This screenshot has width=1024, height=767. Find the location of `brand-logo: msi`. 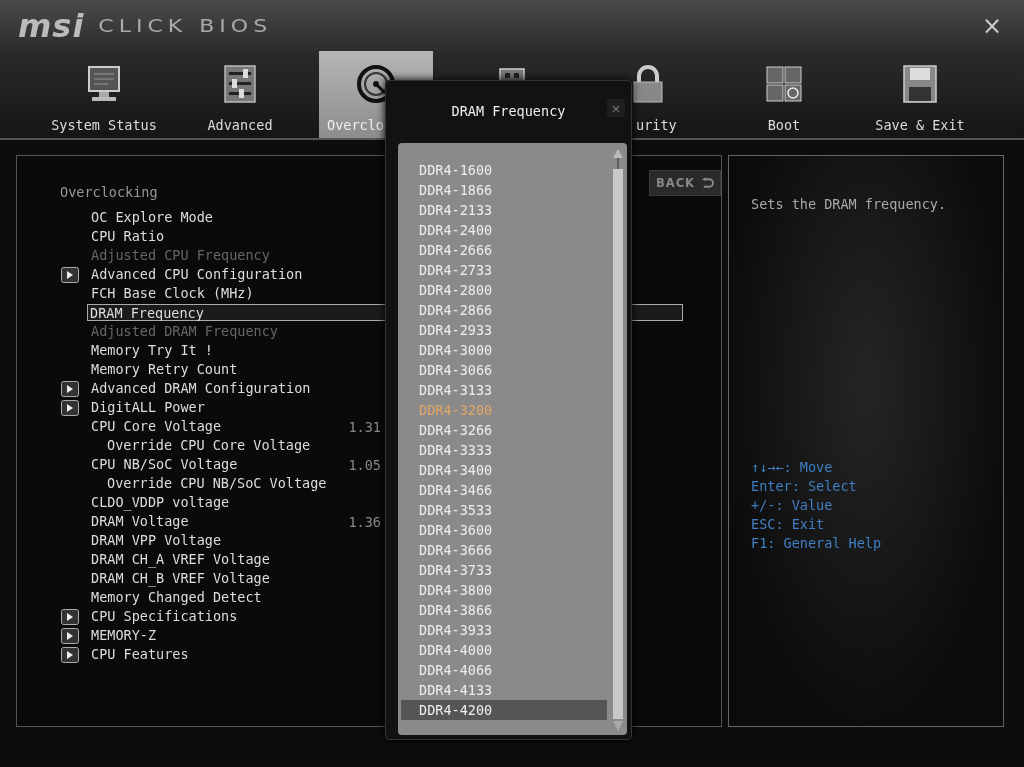

brand-logo: msi is located at coordinates (51, 25).